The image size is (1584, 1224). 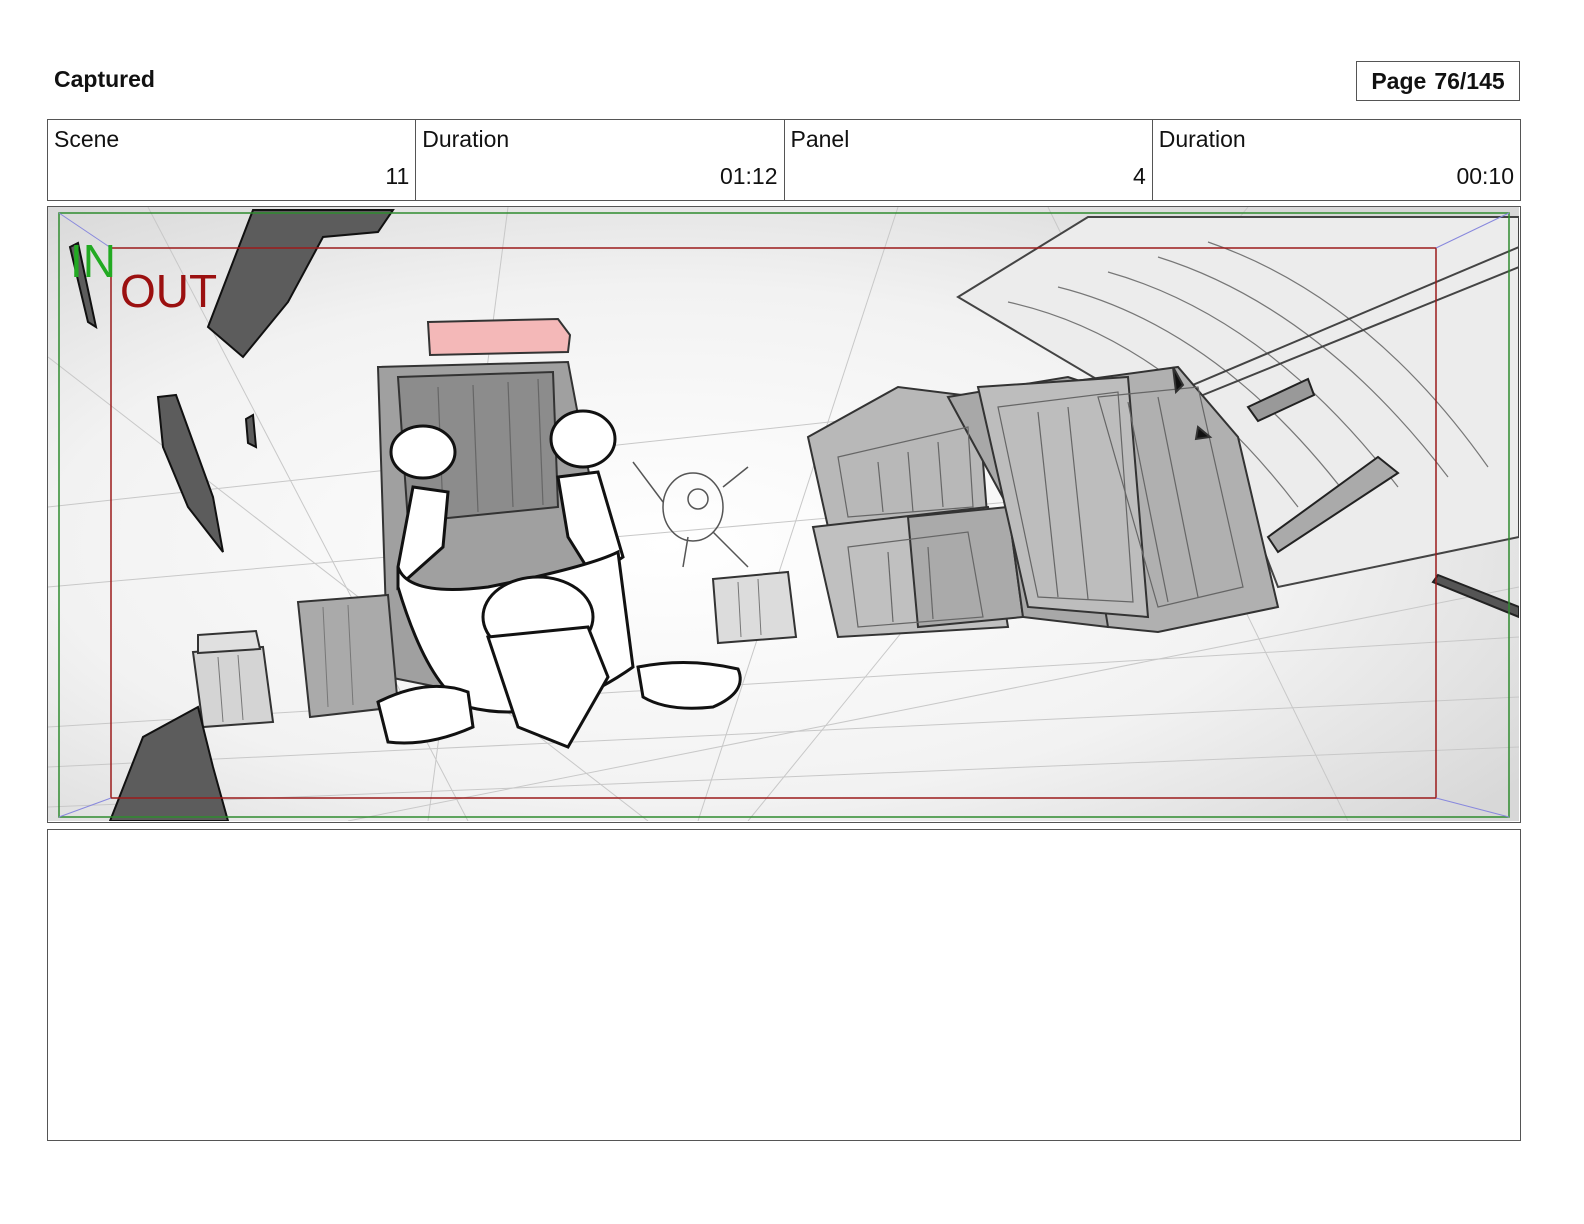 What do you see at coordinates (1399, 80) in the screenshot?
I see `page-label: Page` at bounding box center [1399, 80].